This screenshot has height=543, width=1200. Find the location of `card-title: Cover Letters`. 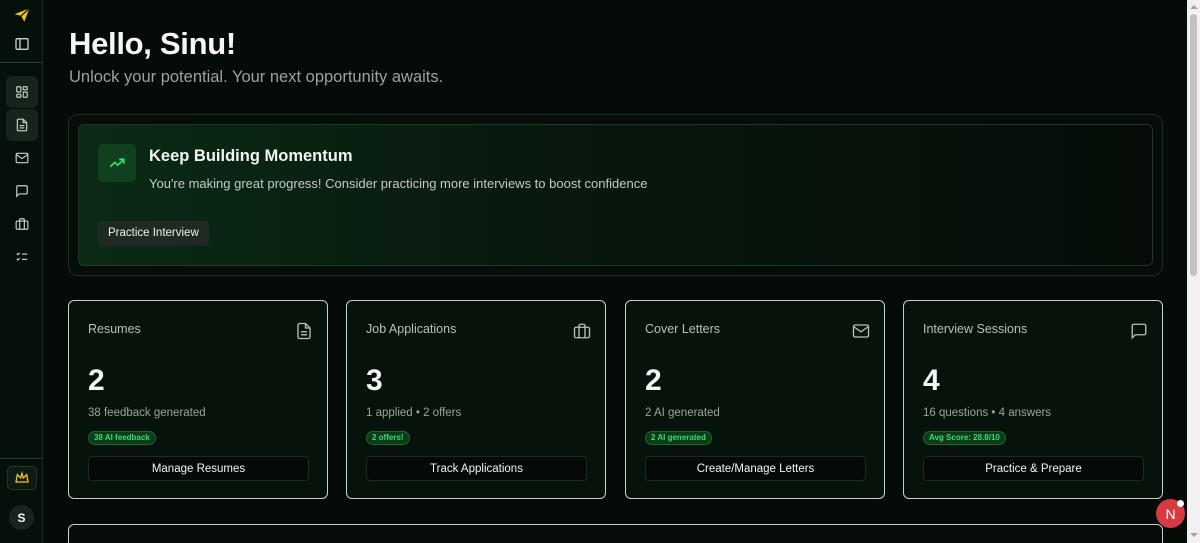

card-title: Cover Letters is located at coordinates (683, 329).